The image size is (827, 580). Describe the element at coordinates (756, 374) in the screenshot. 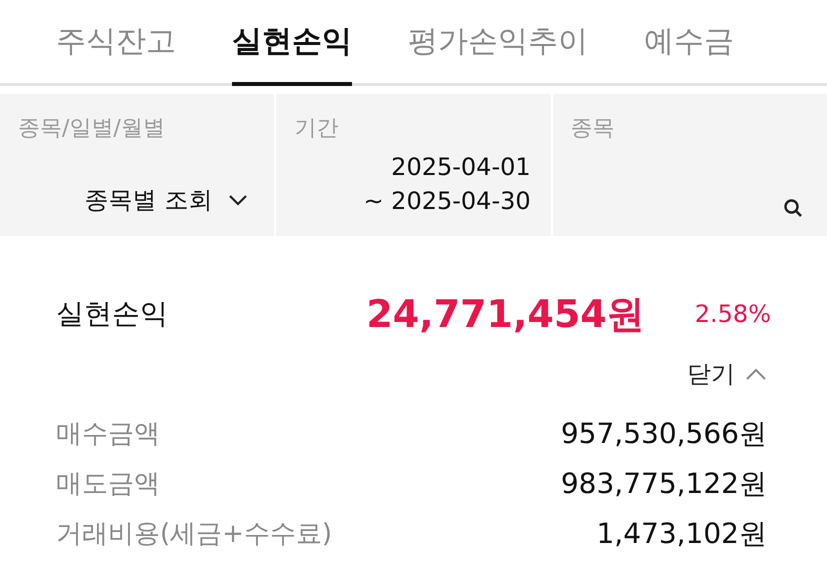

I see `chevron-up-icon` at that location.